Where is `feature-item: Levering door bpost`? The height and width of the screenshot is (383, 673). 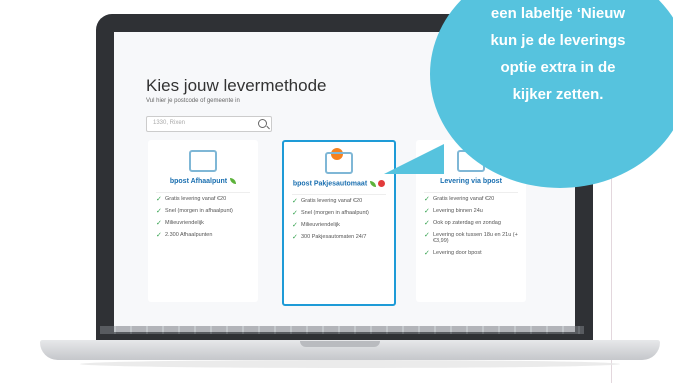
feature-item: Levering door bpost is located at coordinates (473, 253).